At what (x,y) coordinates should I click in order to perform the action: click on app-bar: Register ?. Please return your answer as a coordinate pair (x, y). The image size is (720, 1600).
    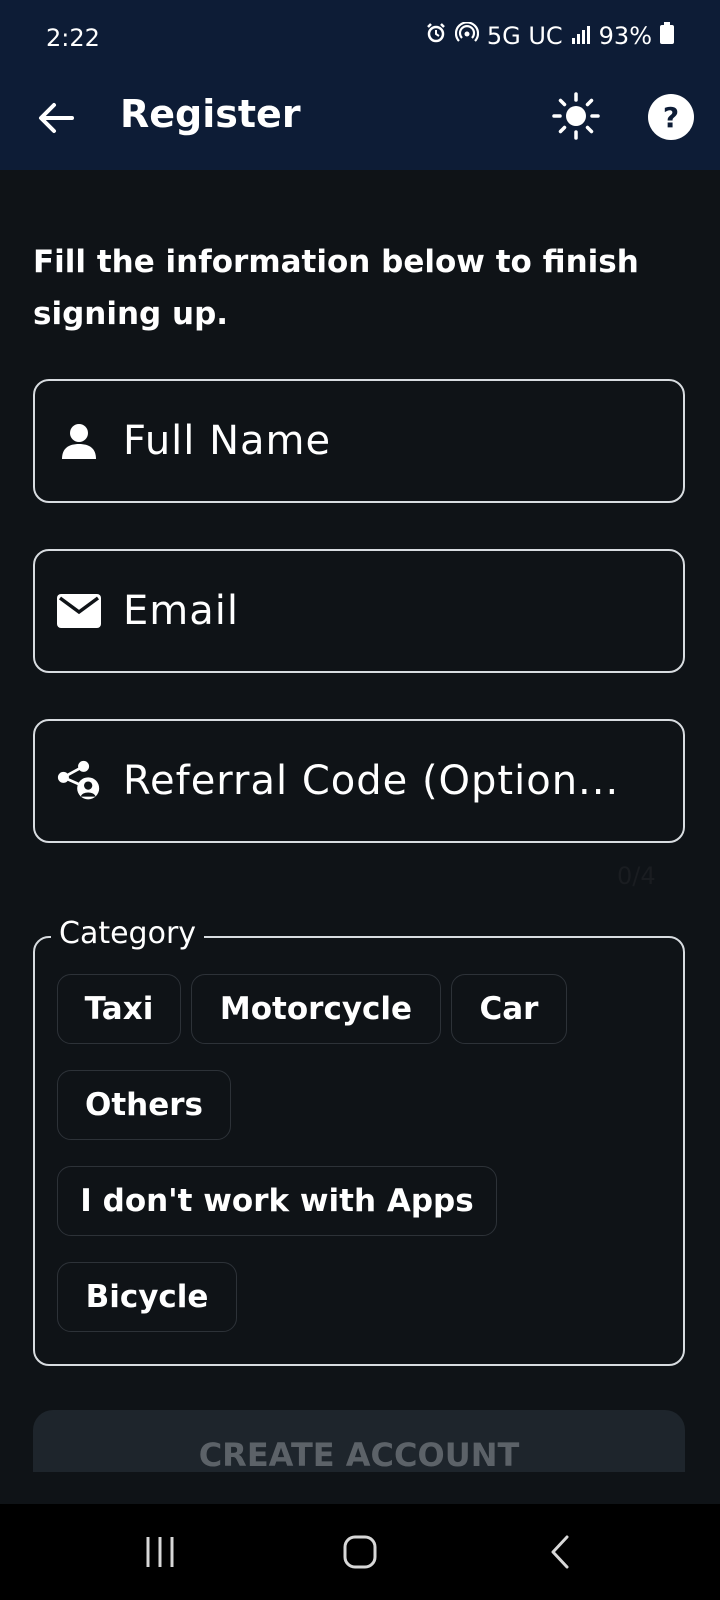
    Looking at the image, I should click on (360, 125).